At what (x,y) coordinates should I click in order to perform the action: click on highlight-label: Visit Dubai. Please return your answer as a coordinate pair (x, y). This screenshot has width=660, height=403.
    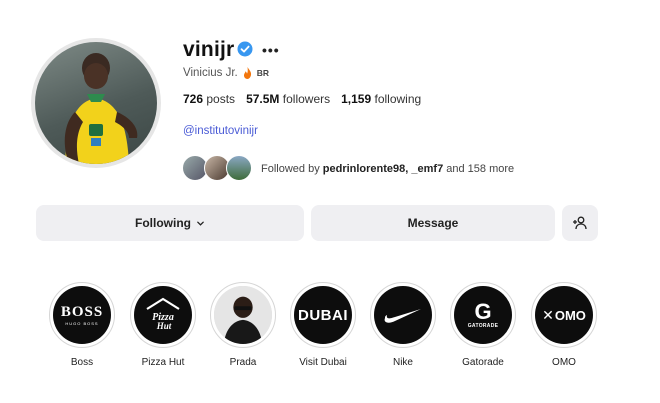
    Looking at the image, I should click on (323, 362).